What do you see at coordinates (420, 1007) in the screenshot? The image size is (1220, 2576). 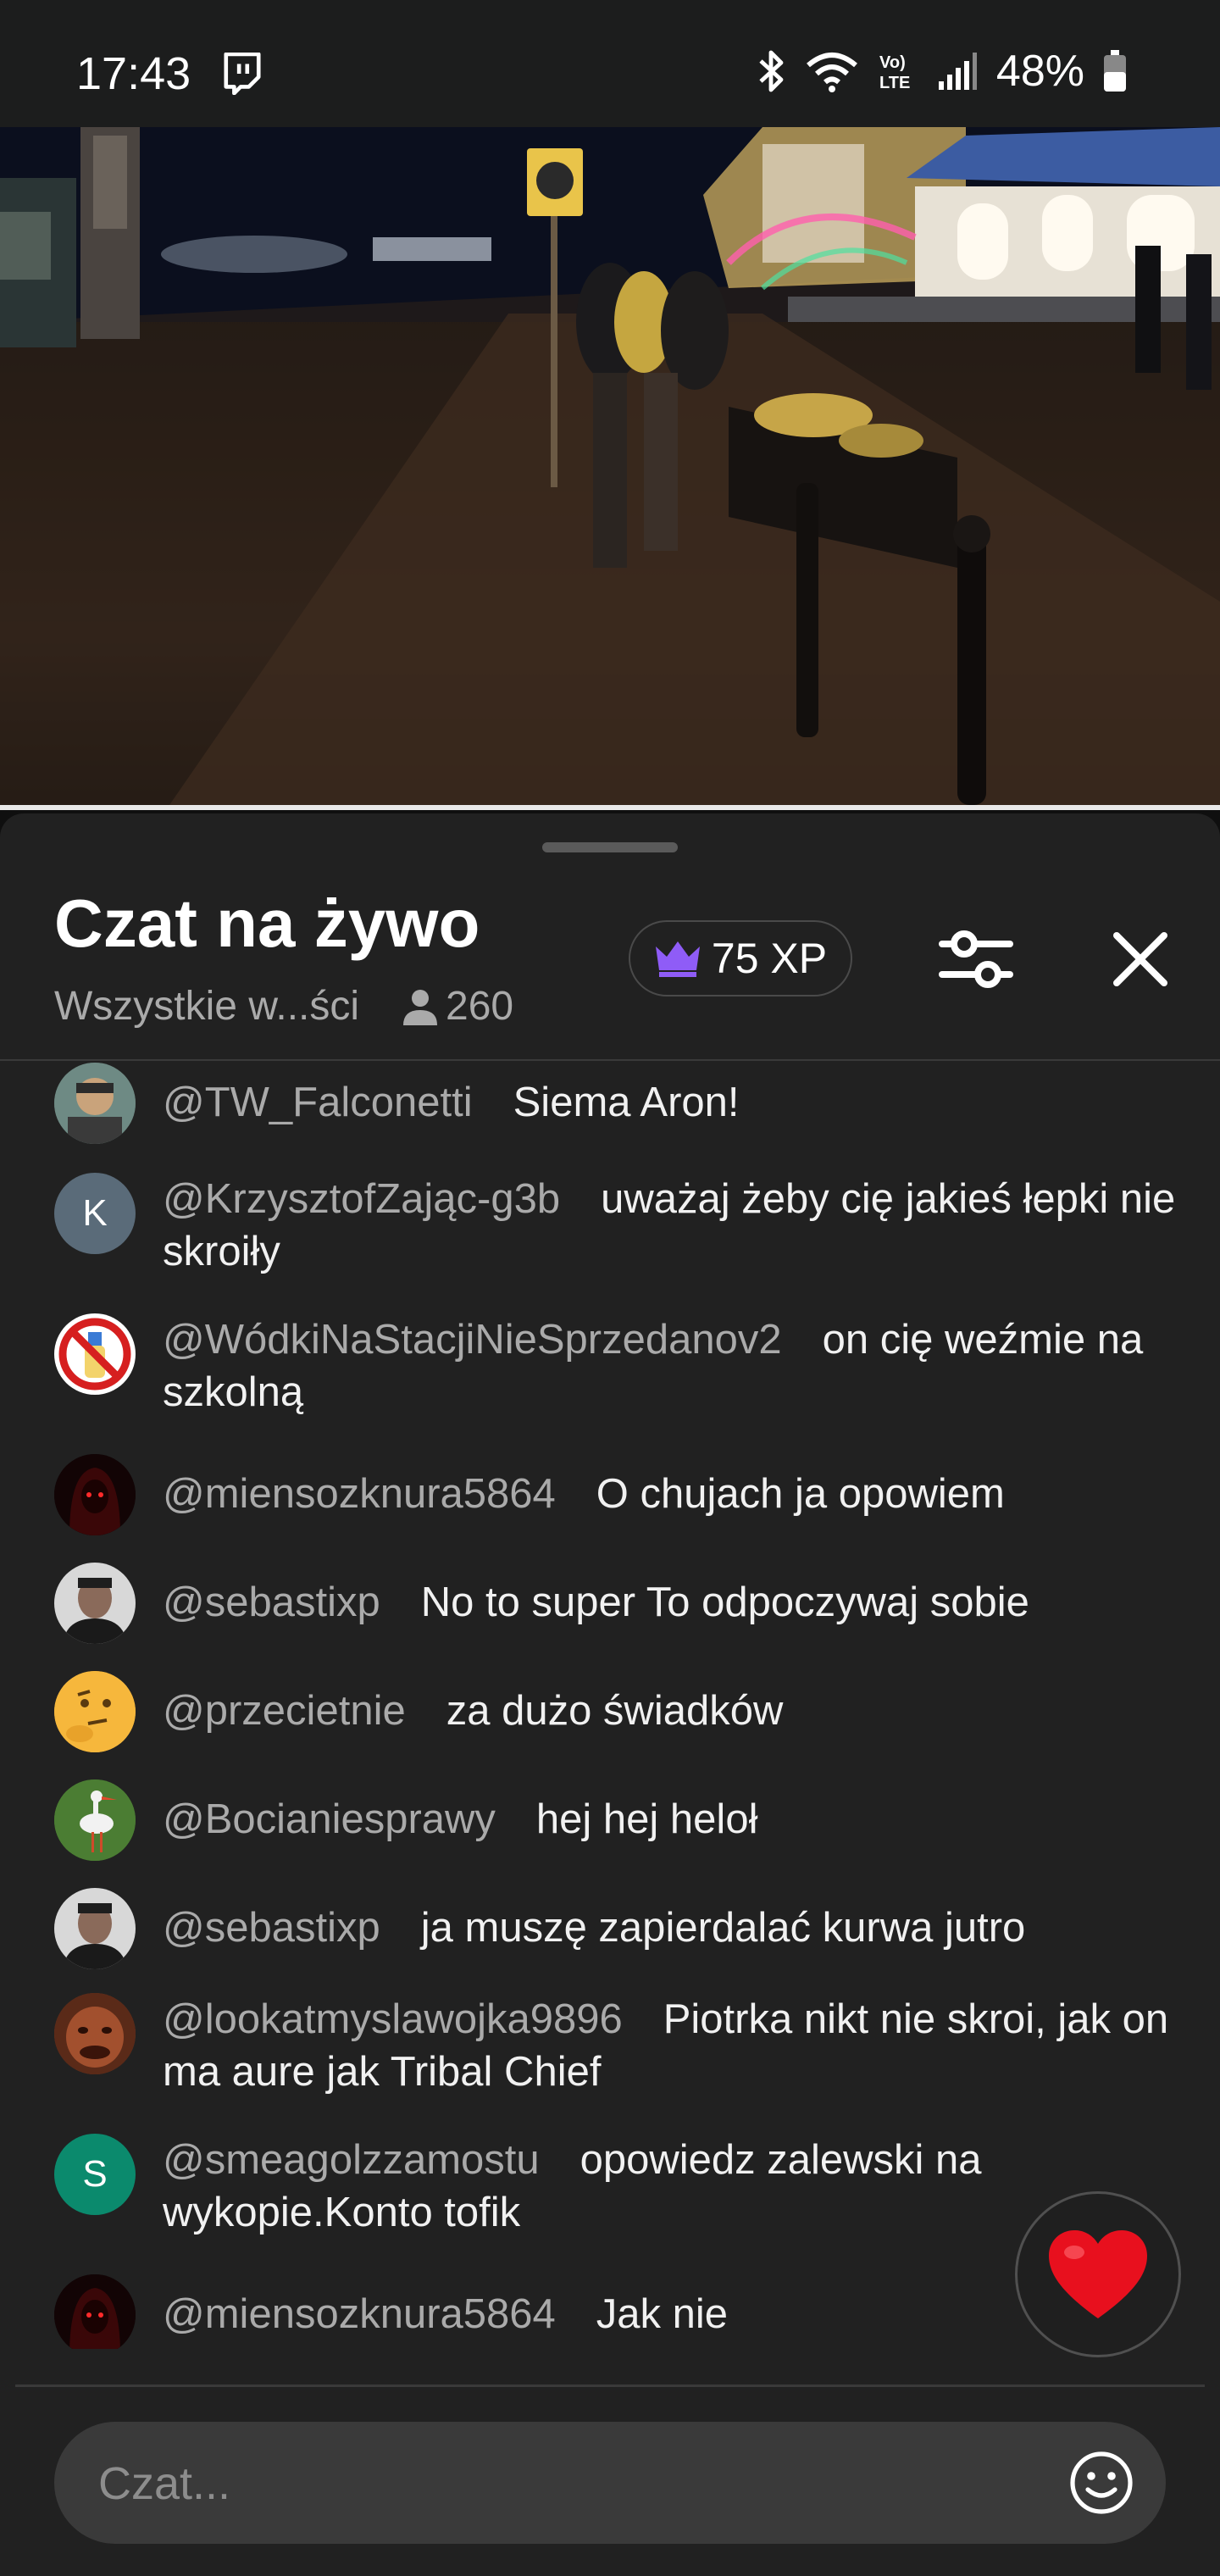 I see `person-icon` at bounding box center [420, 1007].